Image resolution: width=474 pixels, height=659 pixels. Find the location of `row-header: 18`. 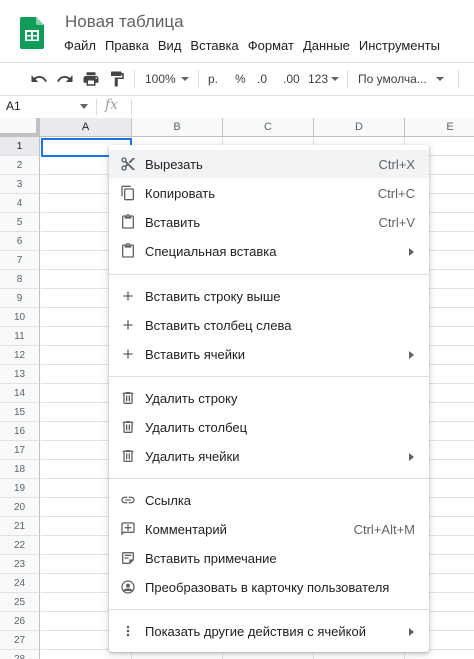

row-header: 18 is located at coordinates (20, 469).